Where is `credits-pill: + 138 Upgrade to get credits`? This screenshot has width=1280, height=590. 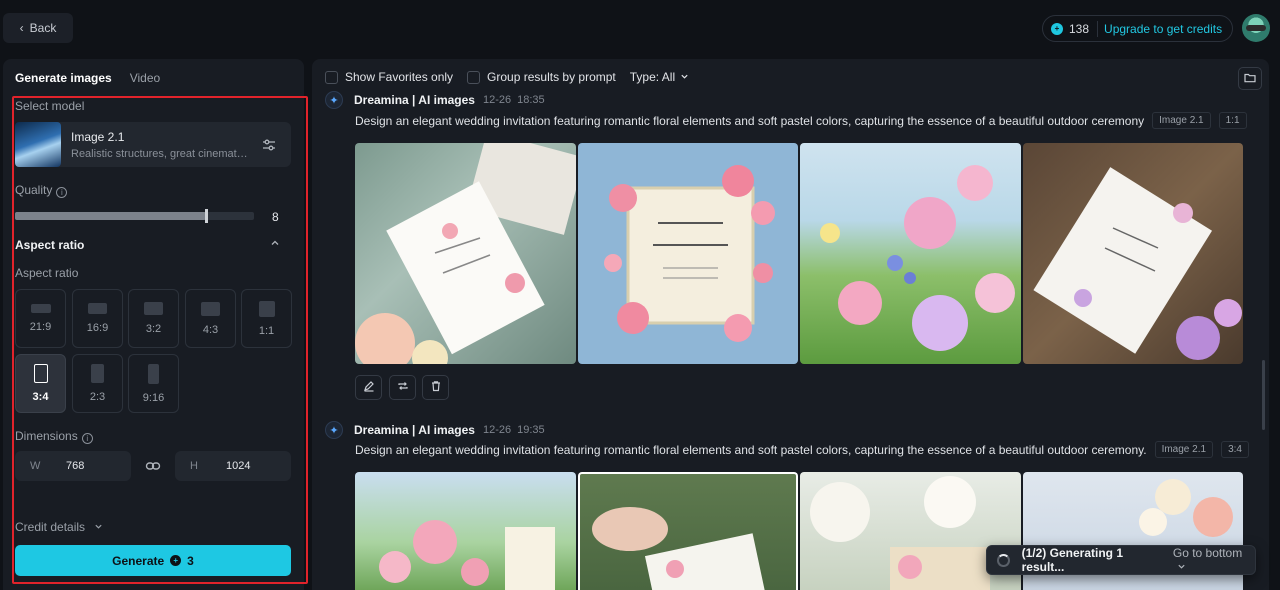
credits-pill: + 138 Upgrade to get credits is located at coordinates (1137, 28).